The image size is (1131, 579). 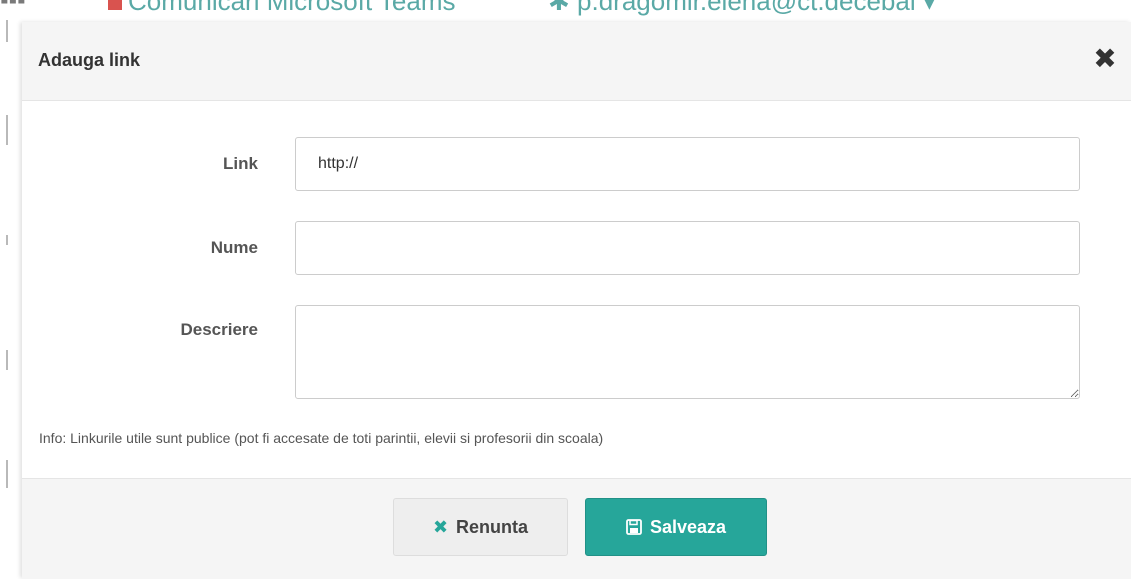 I want to click on chevron-down-icon: ▾, so click(x=929, y=8).